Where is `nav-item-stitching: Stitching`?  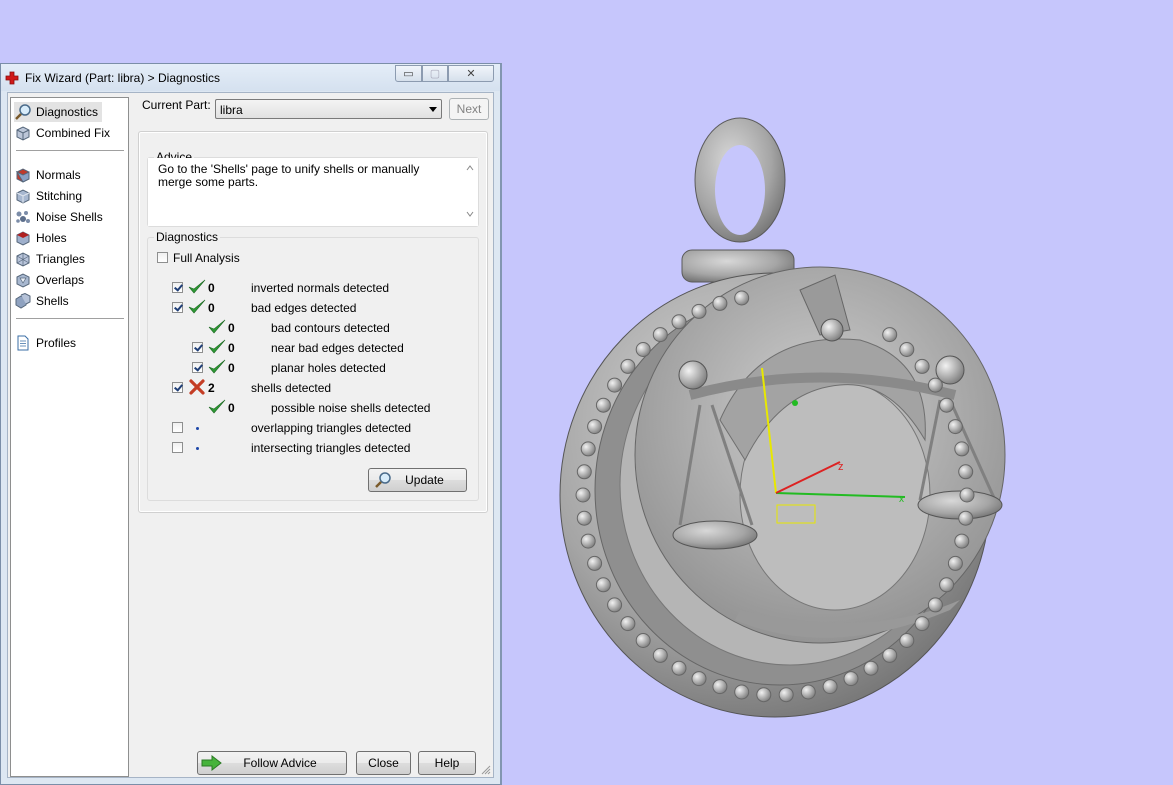 nav-item-stitching: Stitching is located at coordinates (50, 196).